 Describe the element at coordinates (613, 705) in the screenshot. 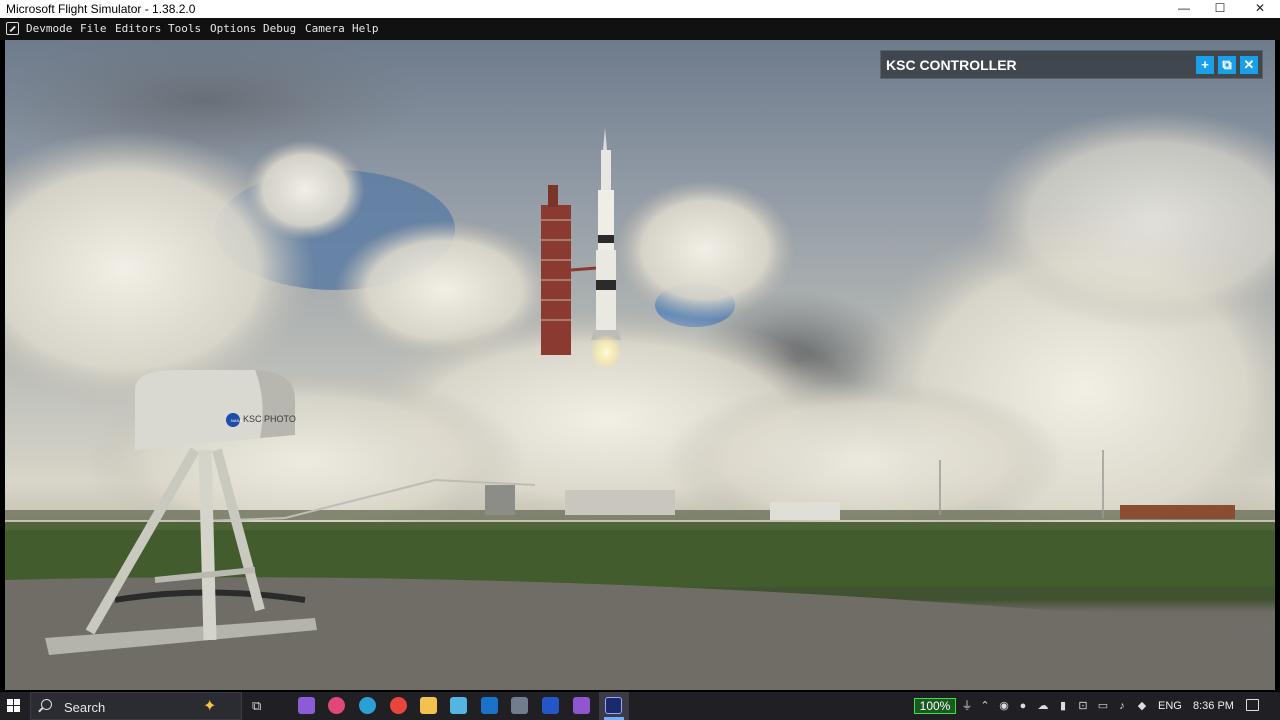

I see `flight-simulator-icon` at that location.